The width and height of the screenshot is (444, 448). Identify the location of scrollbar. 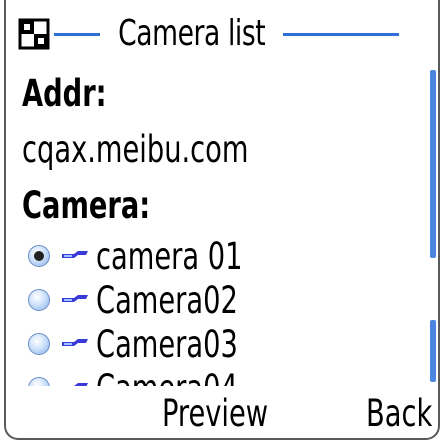
(434, 226).